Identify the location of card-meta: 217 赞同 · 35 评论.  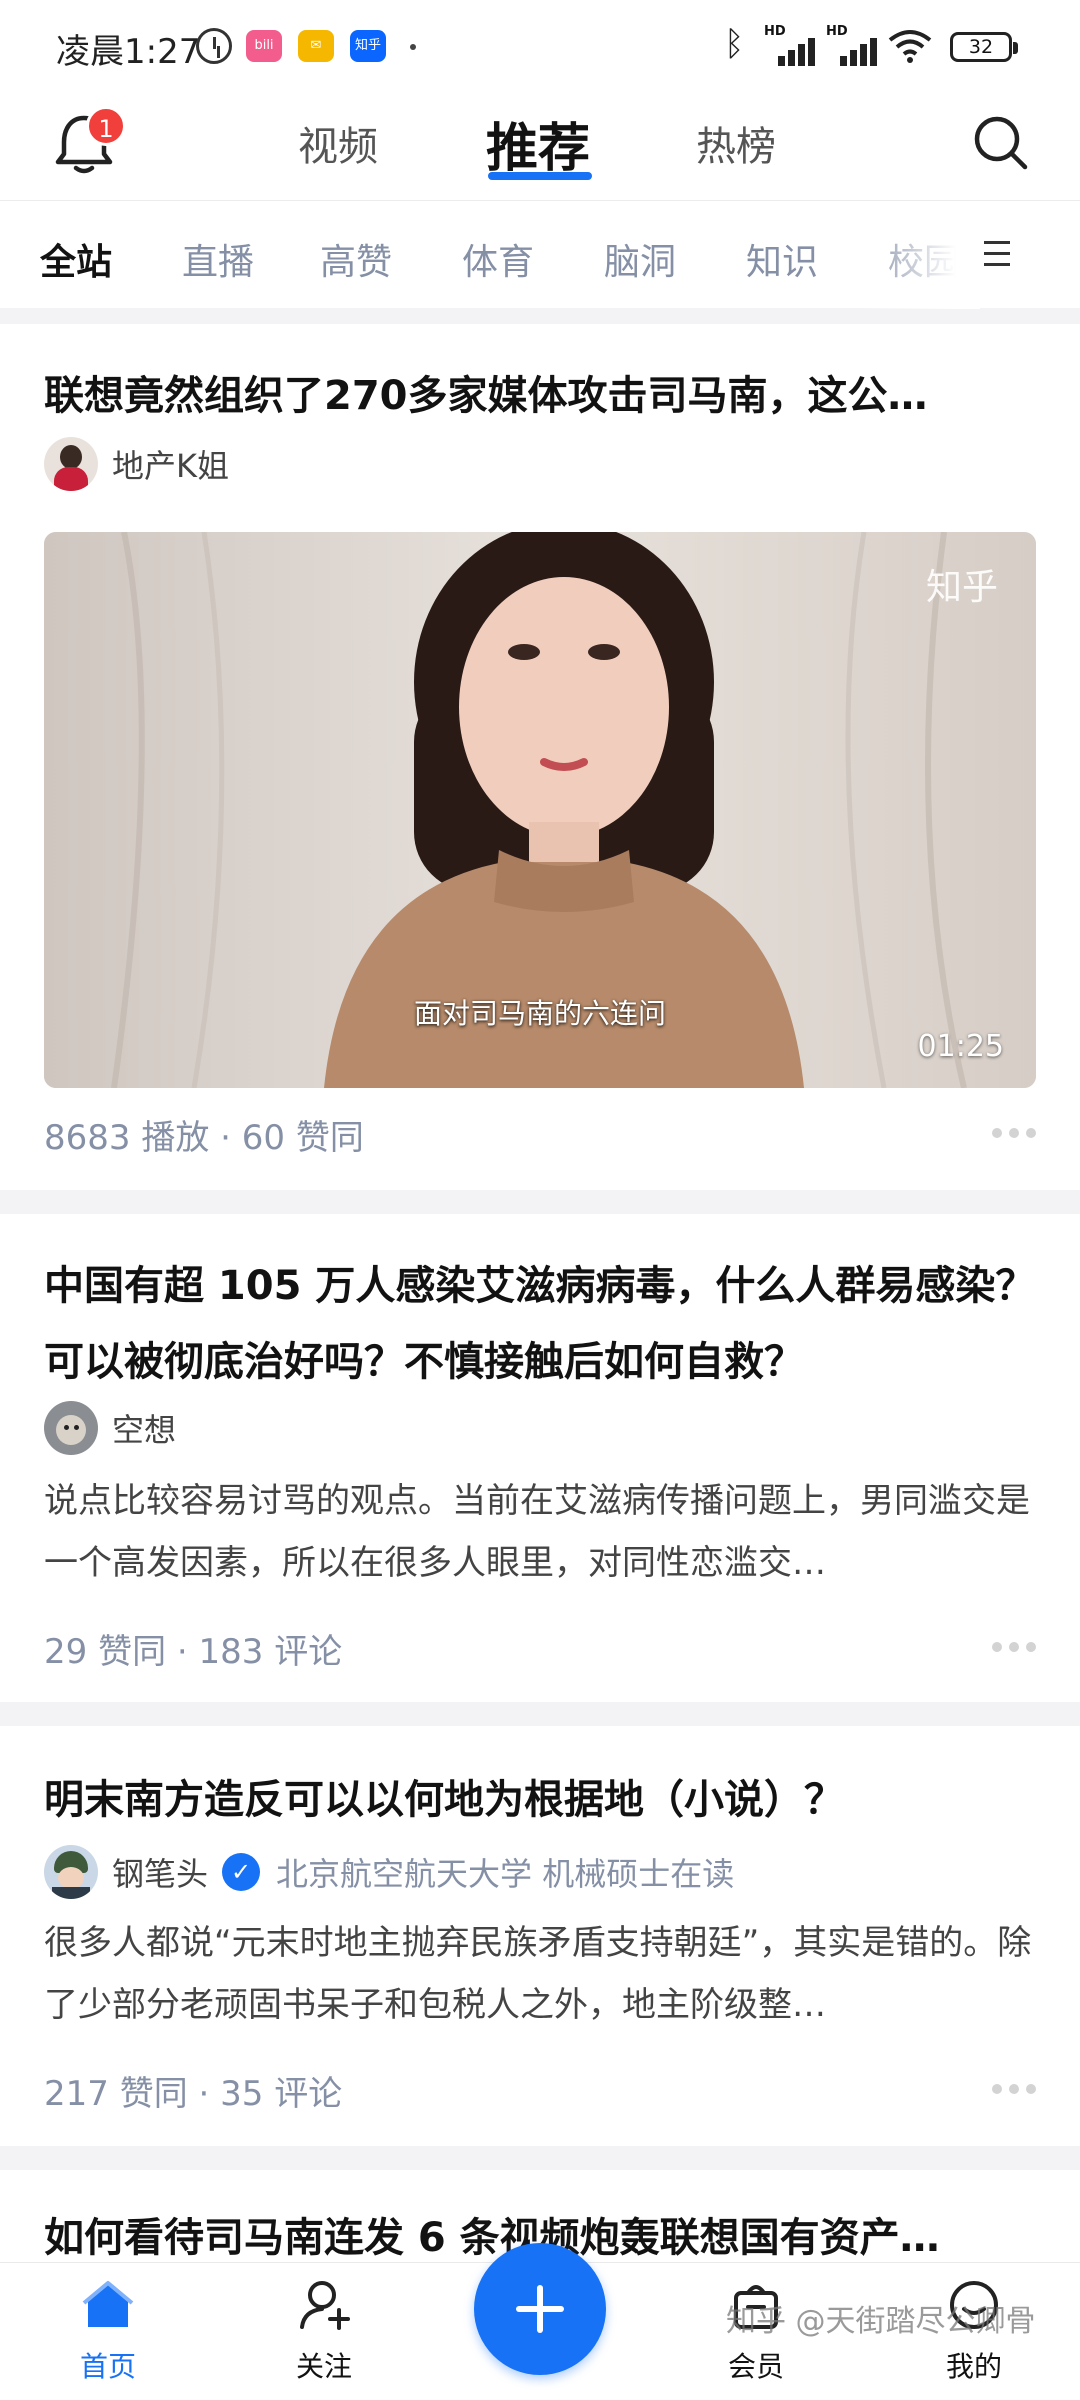
(193, 2094).